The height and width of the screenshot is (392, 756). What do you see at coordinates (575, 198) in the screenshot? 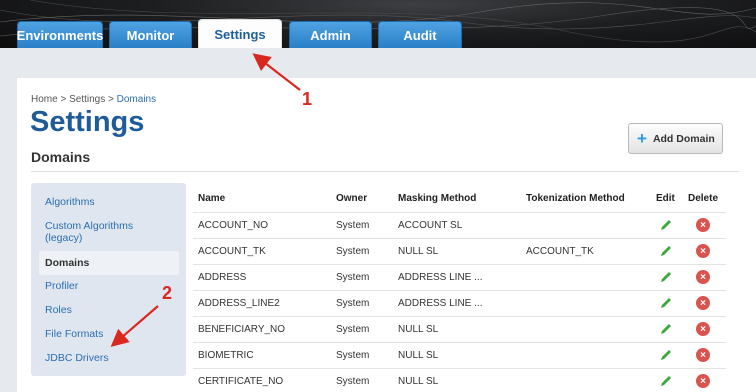
I see `column-header-tokenization-method: Tokenization Method` at bounding box center [575, 198].